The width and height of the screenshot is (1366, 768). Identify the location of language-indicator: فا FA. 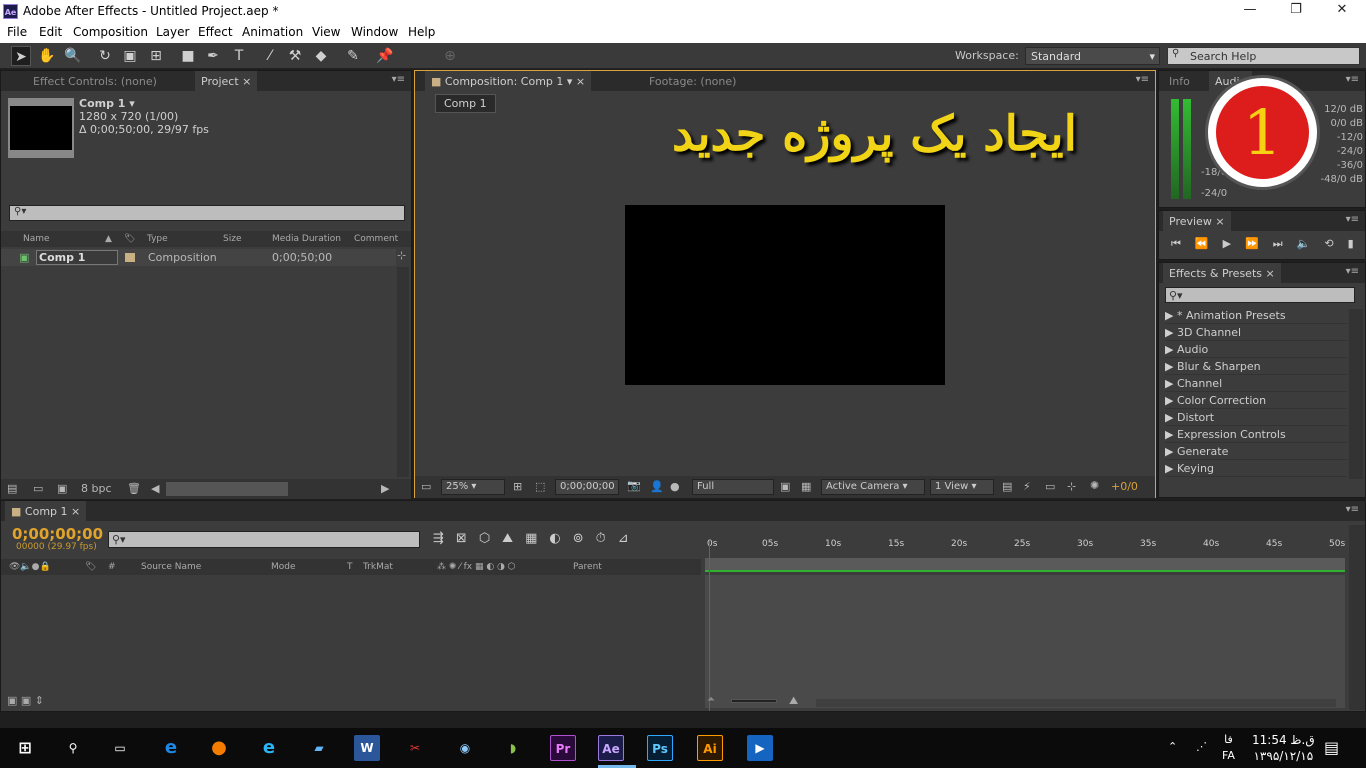
(1228, 748).